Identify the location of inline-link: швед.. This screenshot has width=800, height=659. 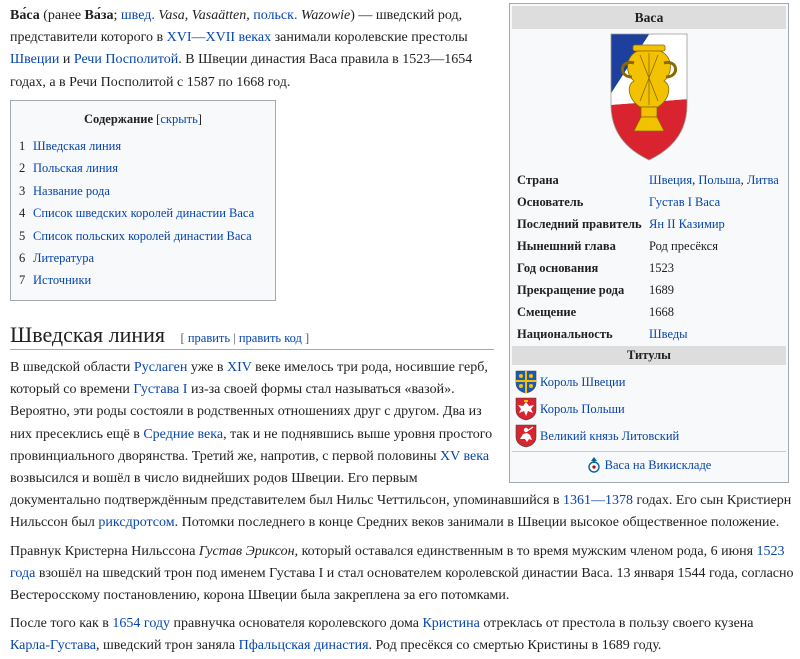
(138, 15).